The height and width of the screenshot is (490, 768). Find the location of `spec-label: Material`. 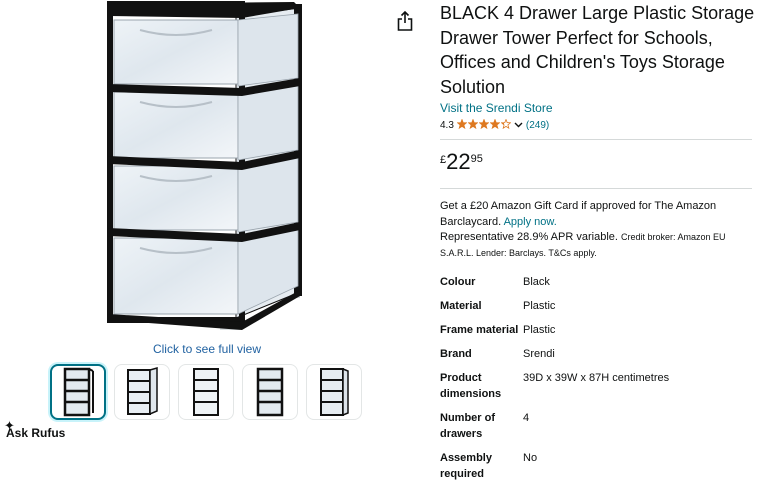

spec-label: Material is located at coordinates (461, 306).